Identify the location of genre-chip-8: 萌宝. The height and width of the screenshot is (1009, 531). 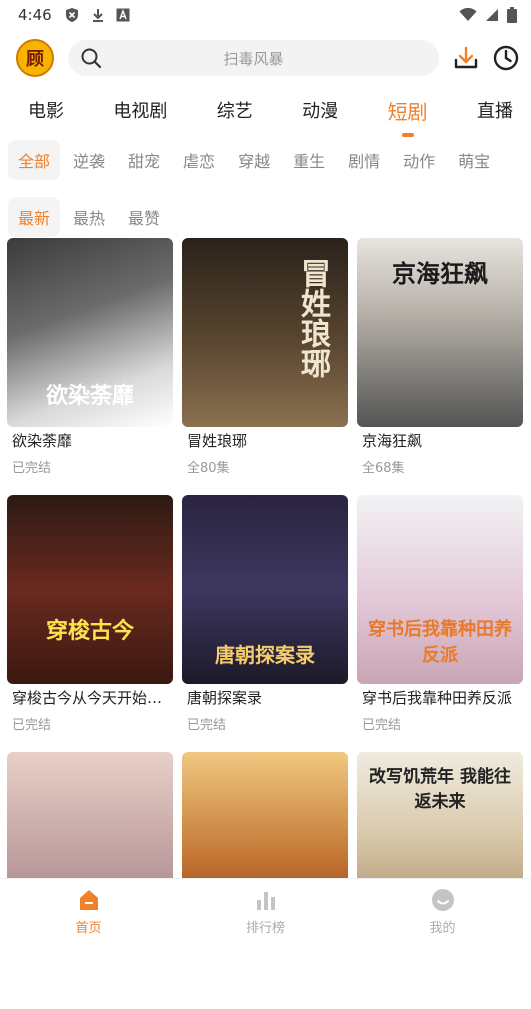
(474, 160).